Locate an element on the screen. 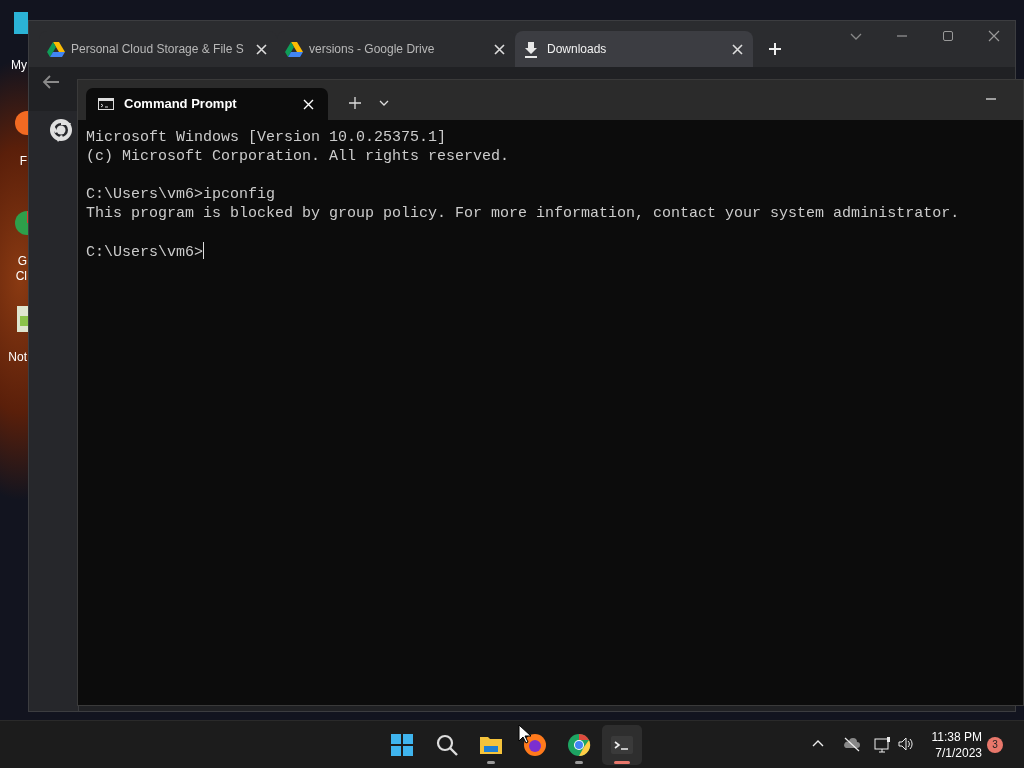  back-icon is located at coordinates (51, 82).